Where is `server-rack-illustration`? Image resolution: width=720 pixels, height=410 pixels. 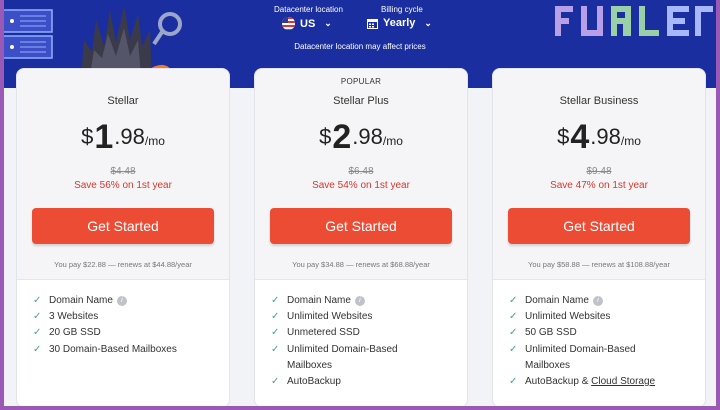
server-rack-illustration is located at coordinates (28, 34).